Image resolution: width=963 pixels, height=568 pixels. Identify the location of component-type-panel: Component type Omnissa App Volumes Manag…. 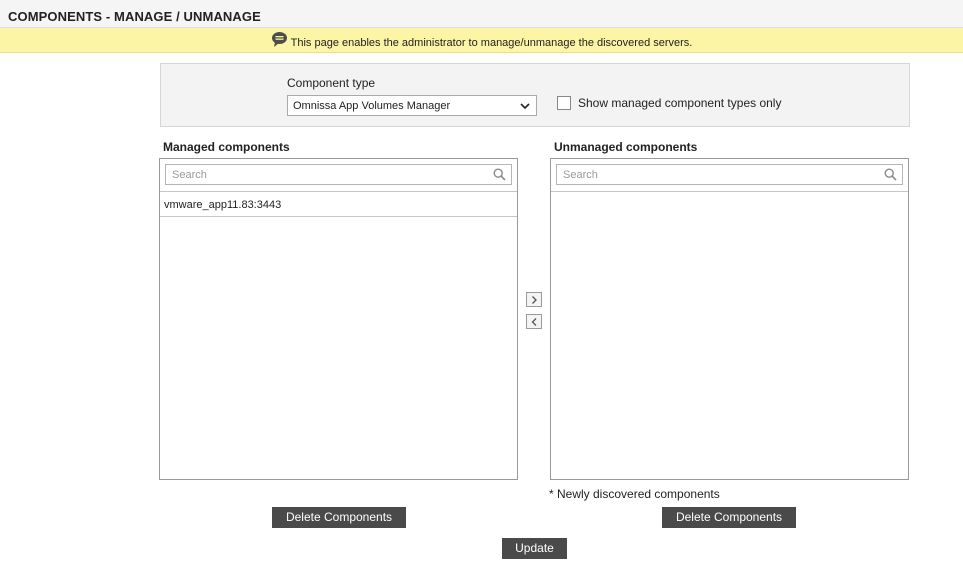
(535, 95).